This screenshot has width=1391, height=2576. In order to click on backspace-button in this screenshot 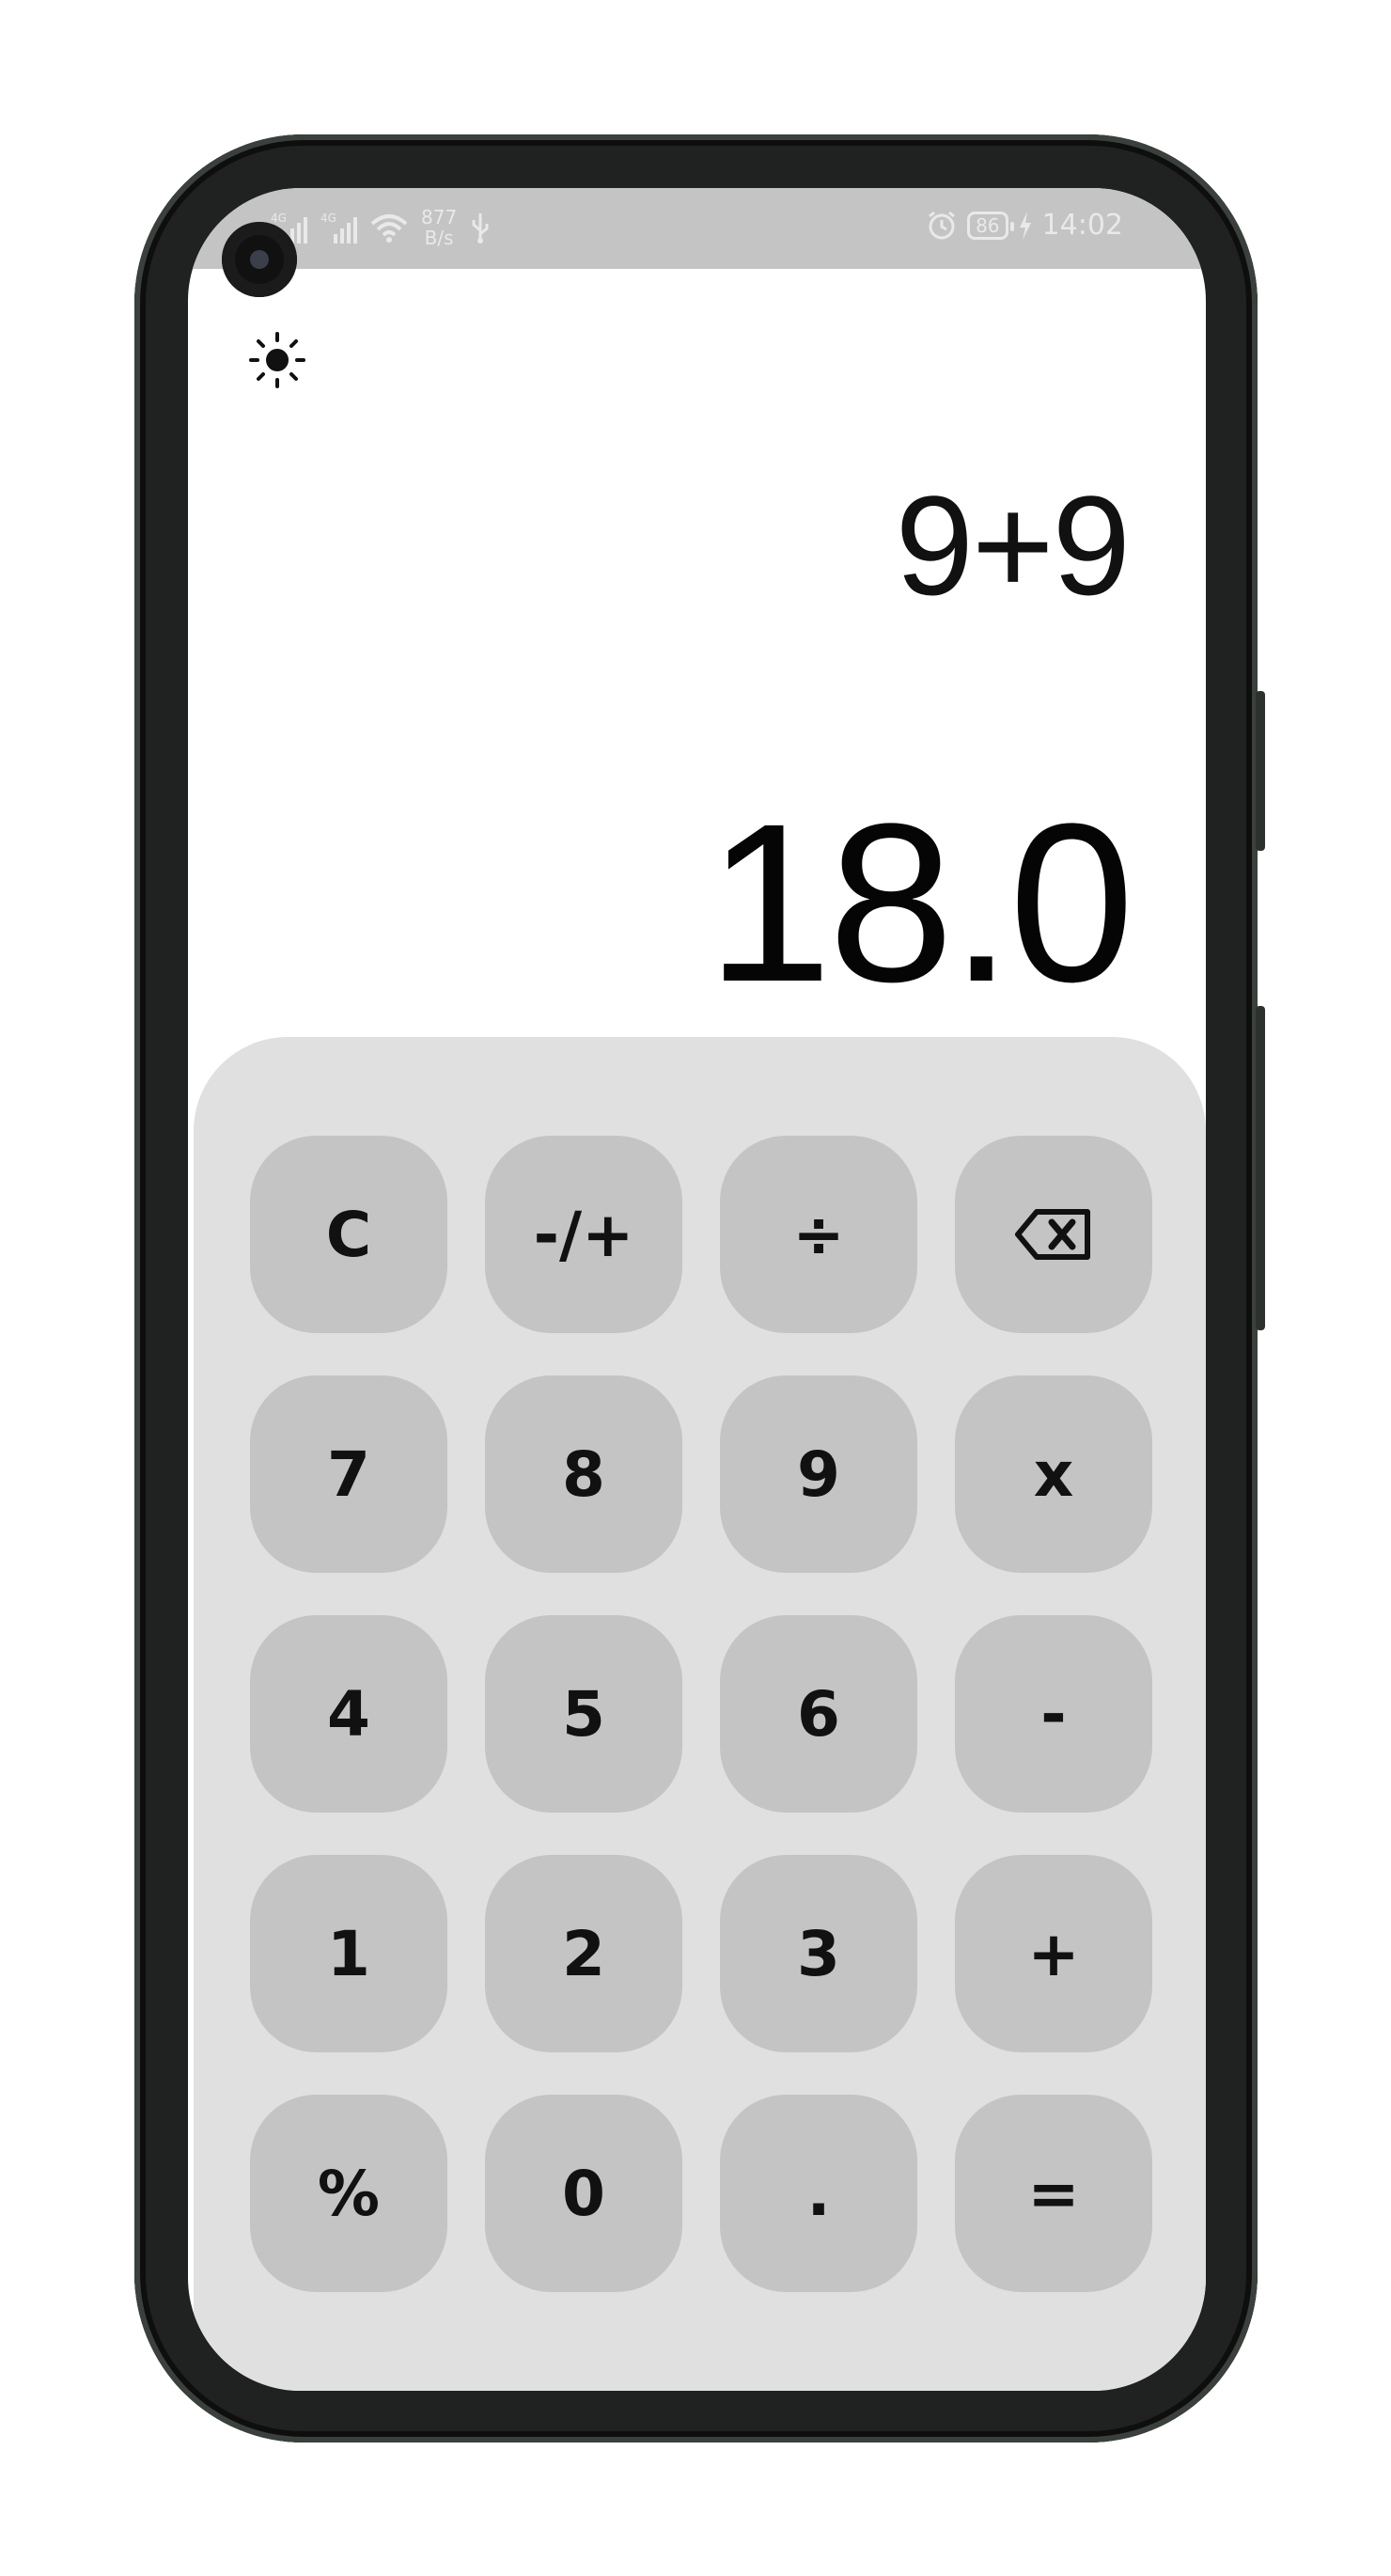, I will do `click(1053, 1235)`.